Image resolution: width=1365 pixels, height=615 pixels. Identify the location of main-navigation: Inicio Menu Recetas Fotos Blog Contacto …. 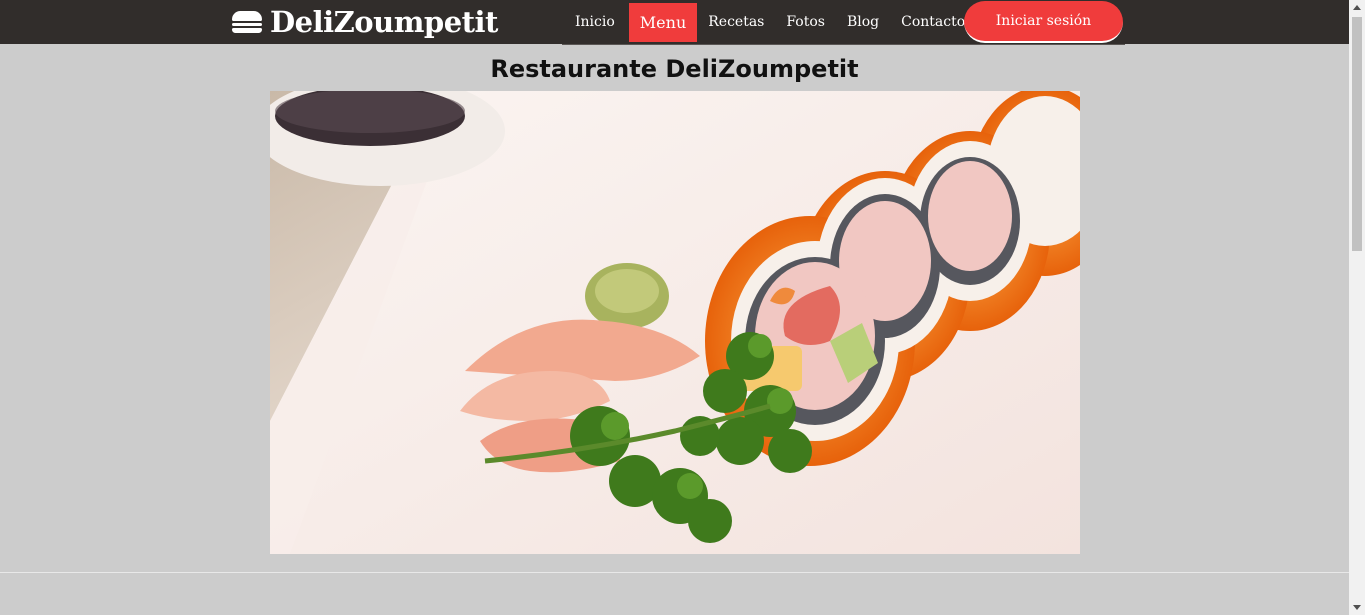
(843, 22).